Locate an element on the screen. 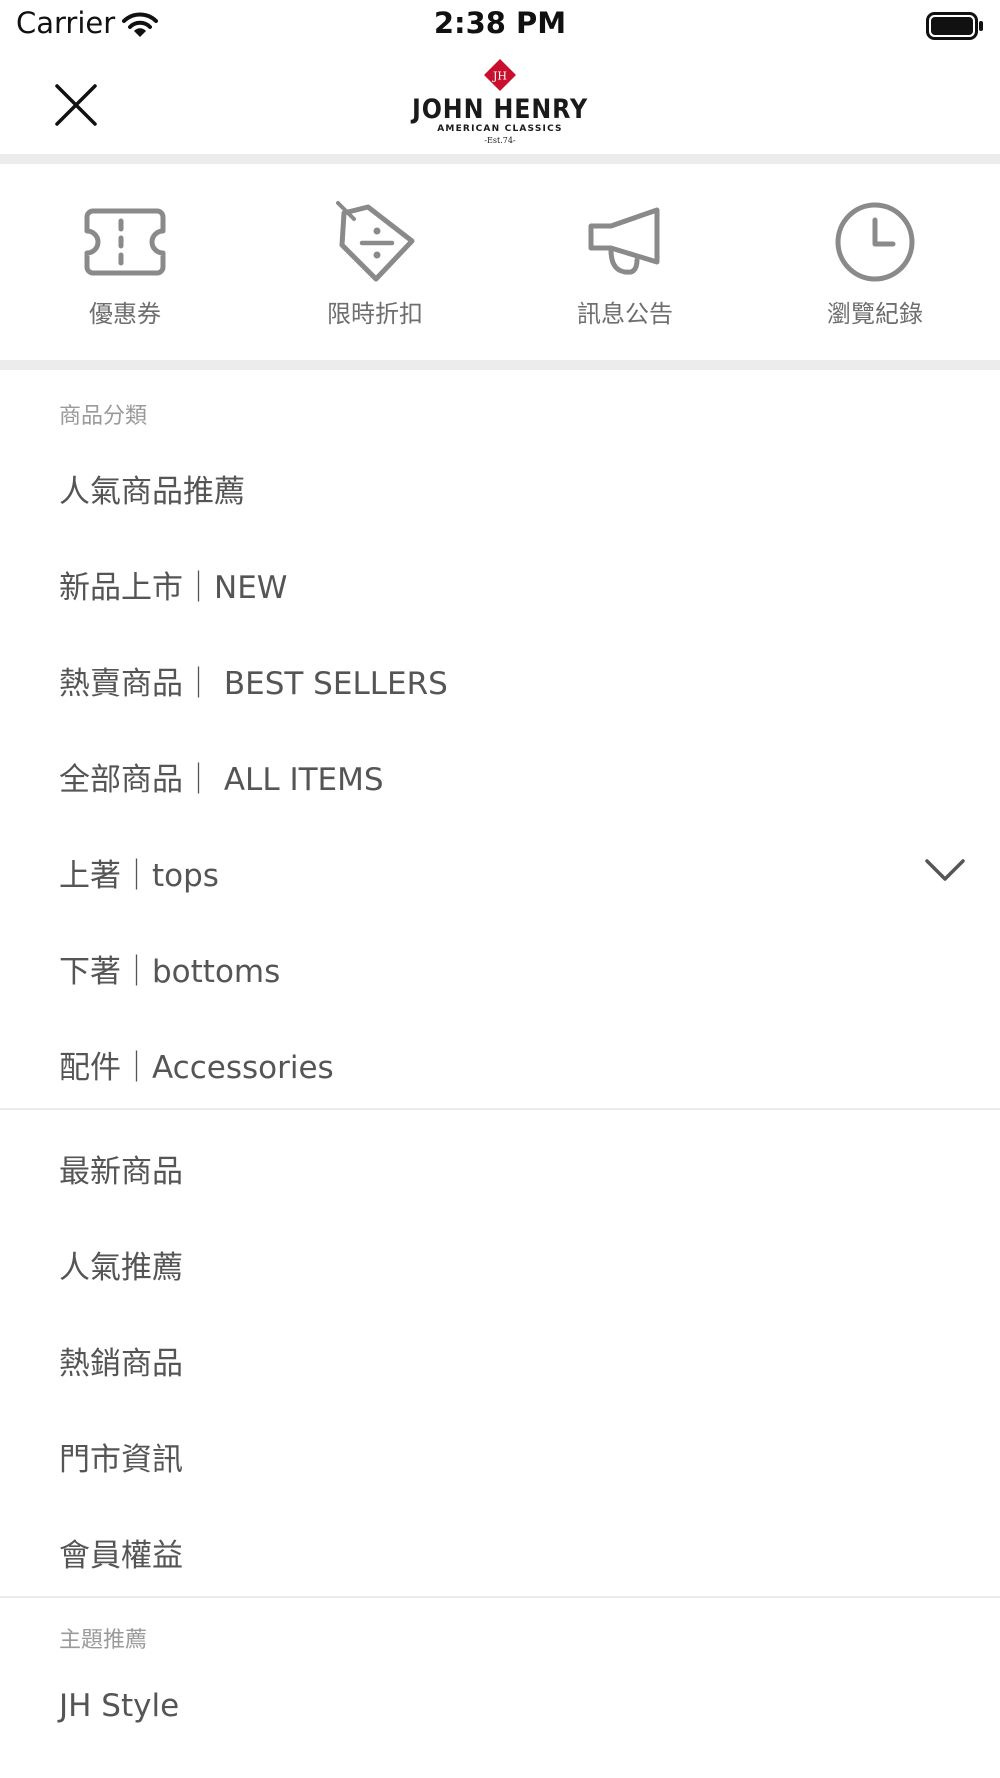  menu-item-new: 新品上市｜NEW is located at coordinates (500, 584).